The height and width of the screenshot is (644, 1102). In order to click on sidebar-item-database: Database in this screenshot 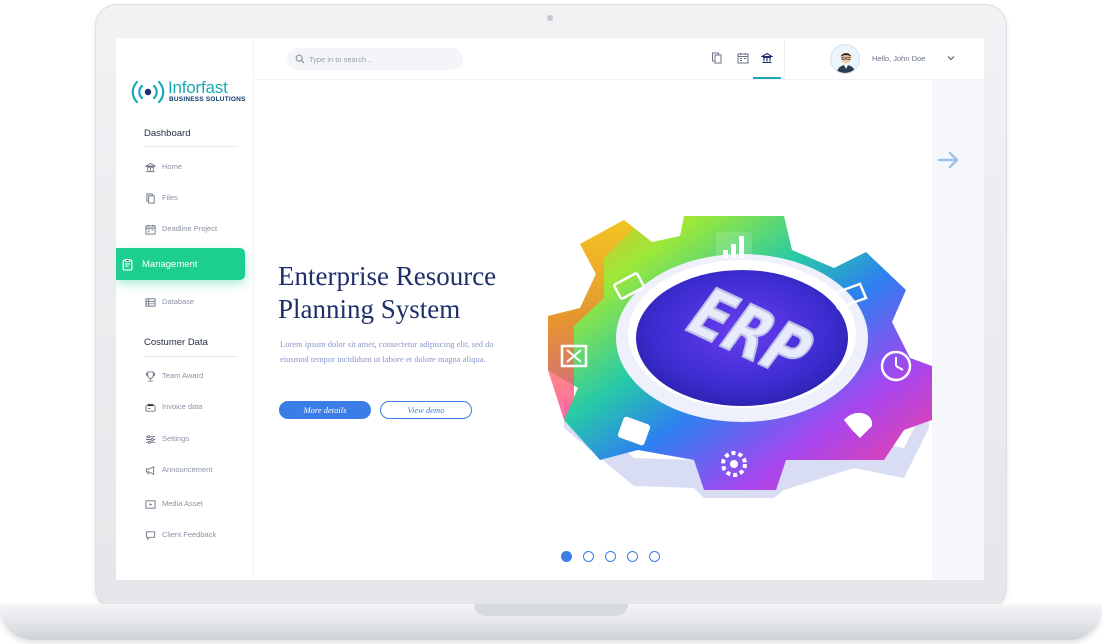, I will do `click(185, 303)`.